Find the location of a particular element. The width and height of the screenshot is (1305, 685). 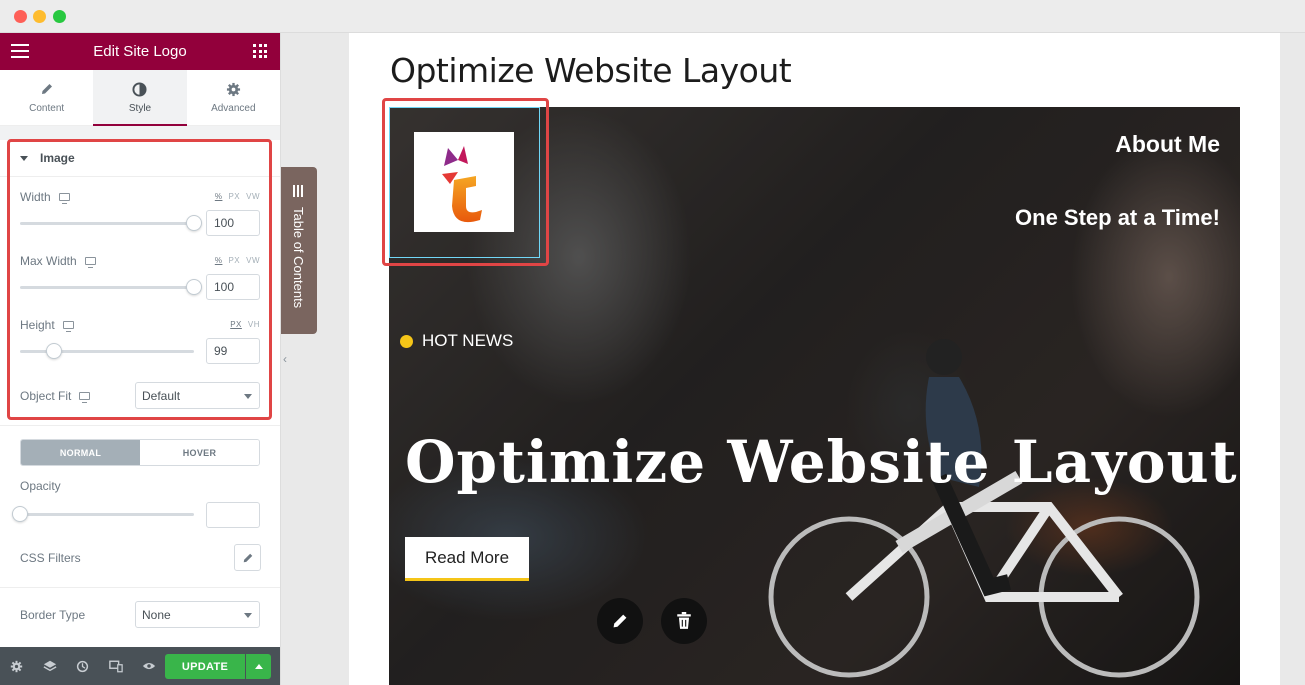

highlight-image-section is located at coordinates (139, 279).